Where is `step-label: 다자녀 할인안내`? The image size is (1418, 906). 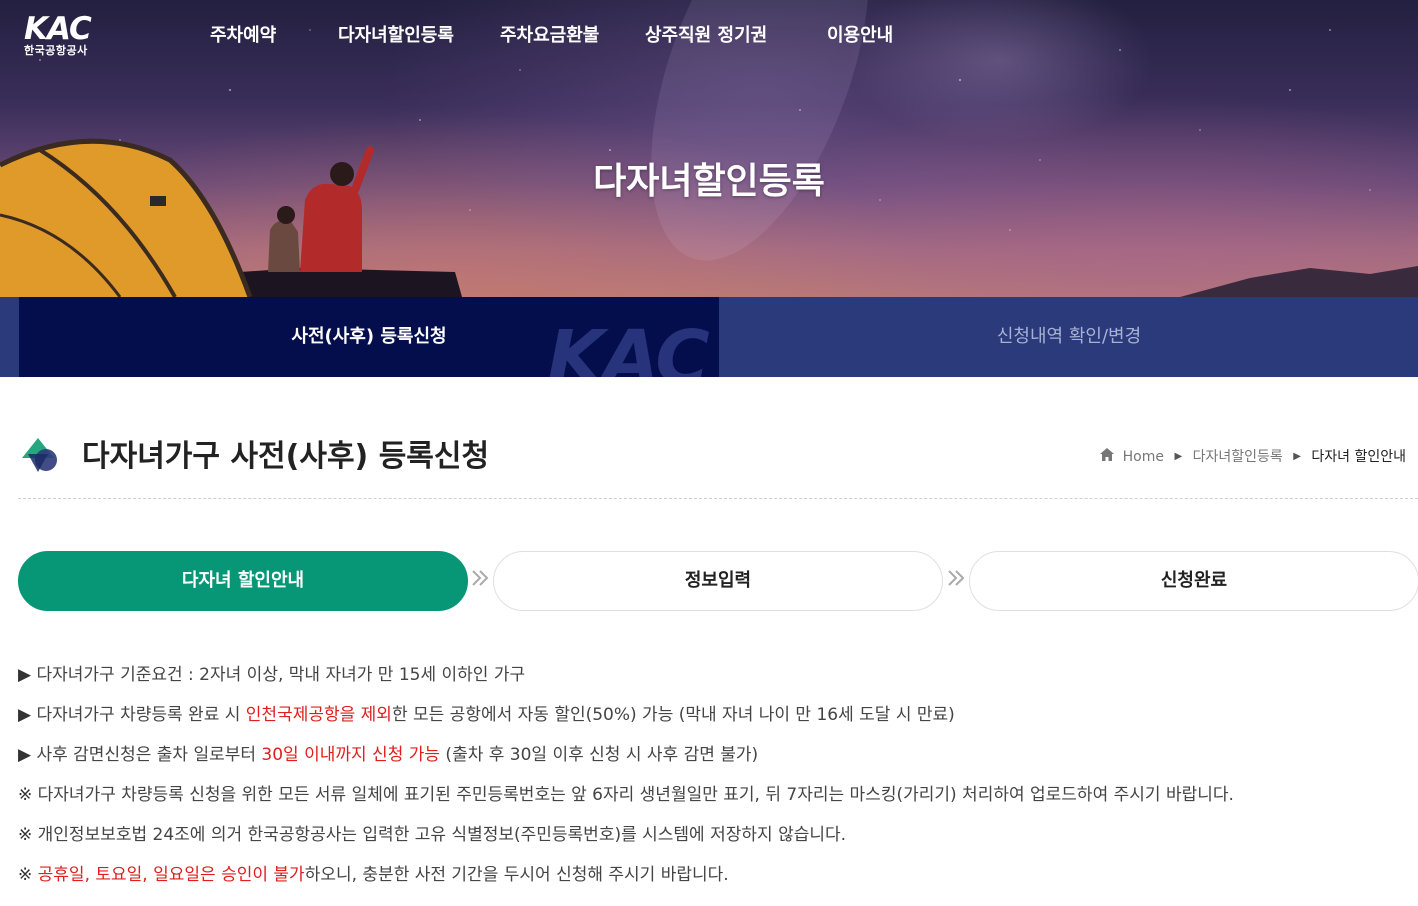
step-label: 다자녀 할인안내 is located at coordinates (243, 580).